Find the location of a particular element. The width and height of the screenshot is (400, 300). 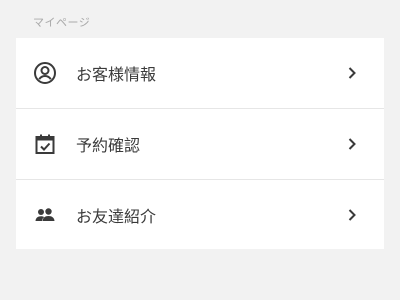

account-circle-icon is located at coordinates (45, 73).